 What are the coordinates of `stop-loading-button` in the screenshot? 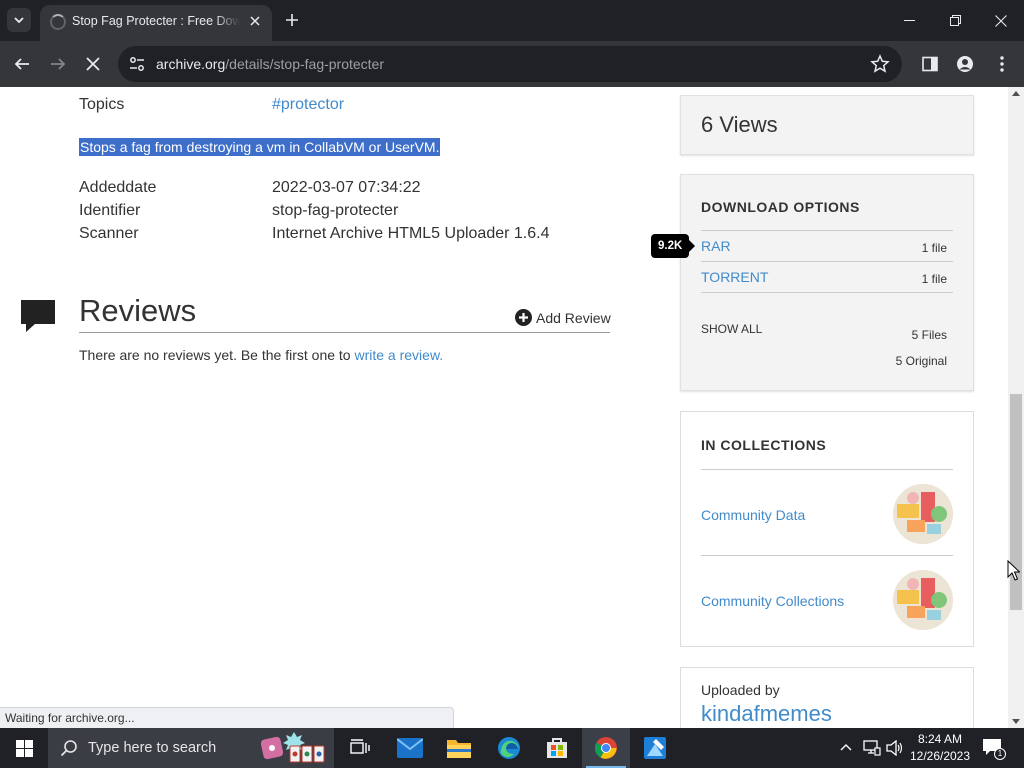 It's located at (93, 64).